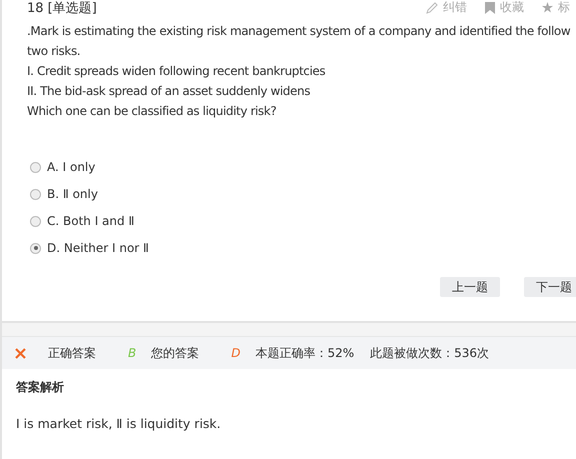 The image size is (576, 459). What do you see at coordinates (132, 353) in the screenshot?
I see `your-answer-letter: B` at bounding box center [132, 353].